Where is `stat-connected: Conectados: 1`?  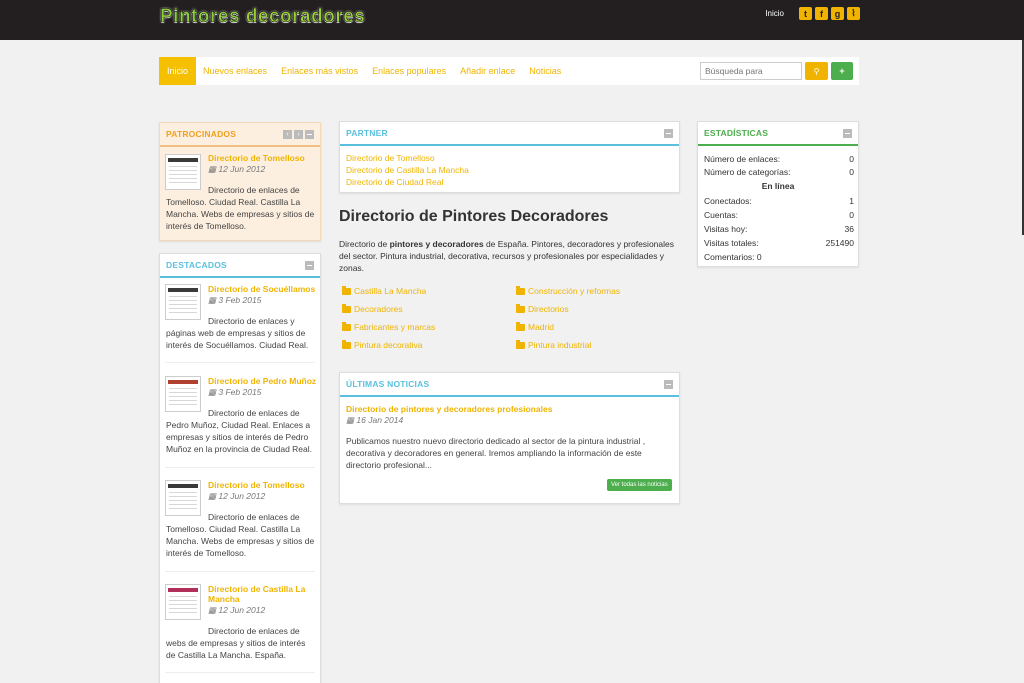
stat-connected: Conectados: 1 is located at coordinates (779, 201).